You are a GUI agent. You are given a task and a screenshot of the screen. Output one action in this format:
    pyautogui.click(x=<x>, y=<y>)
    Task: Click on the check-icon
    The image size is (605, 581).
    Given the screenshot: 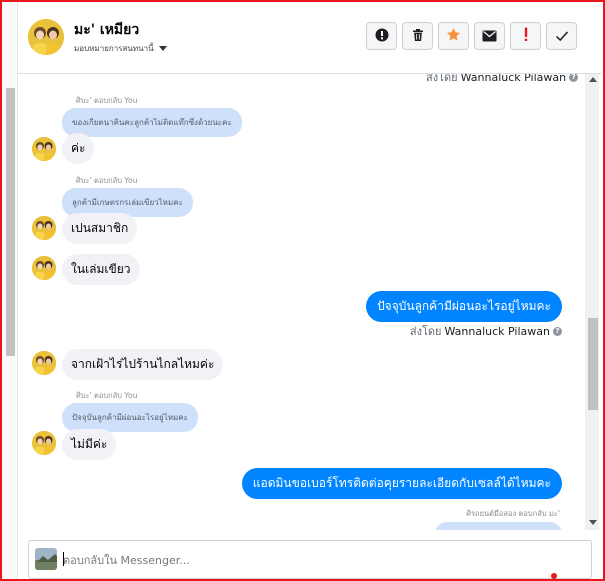 What is the action you would take?
    pyautogui.click(x=562, y=36)
    